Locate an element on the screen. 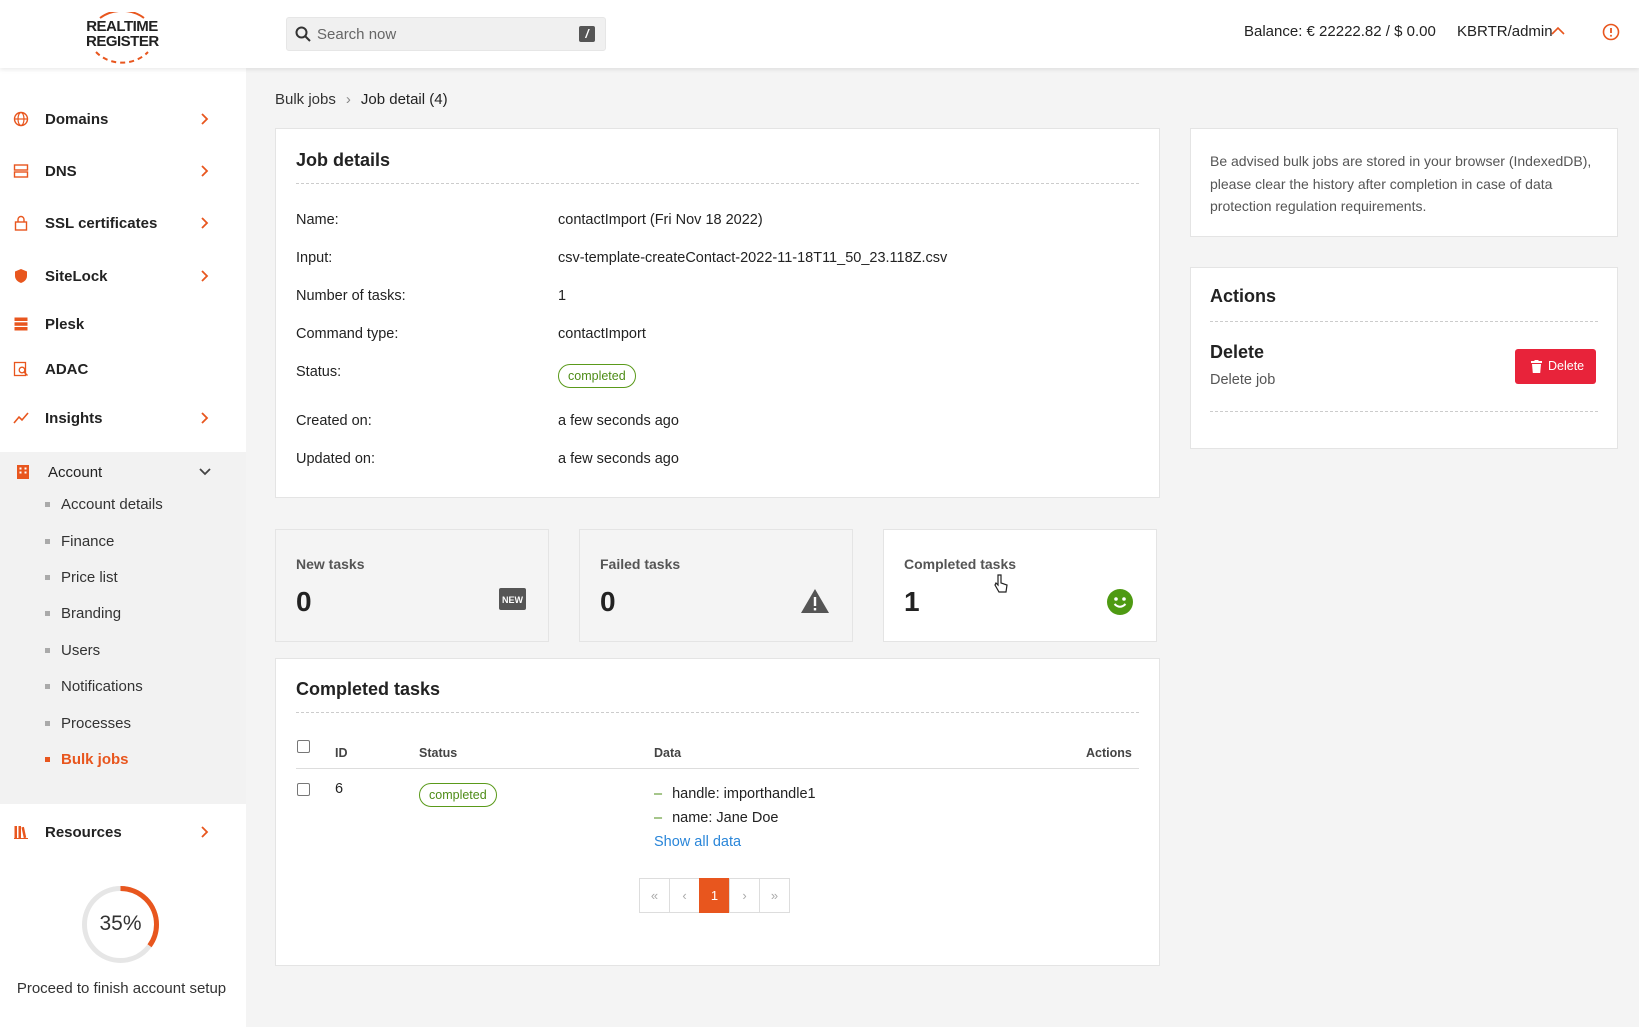  table-header-divider is located at coordinates (717, 768).